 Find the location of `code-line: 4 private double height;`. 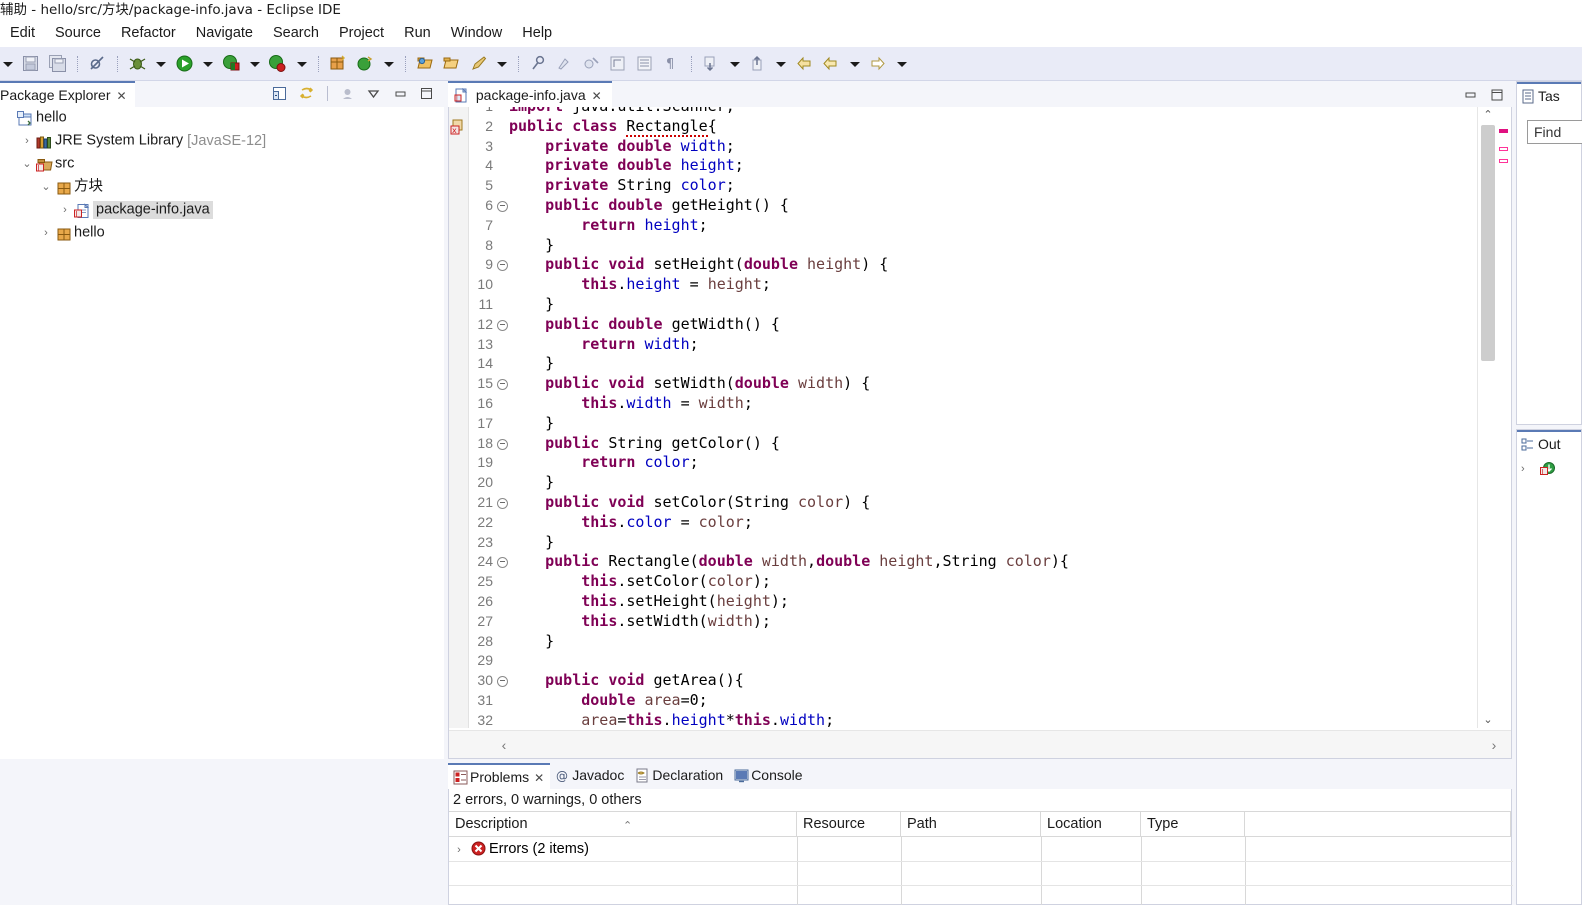

code-line: 4 private double height; is located at coordinates (963, 166).